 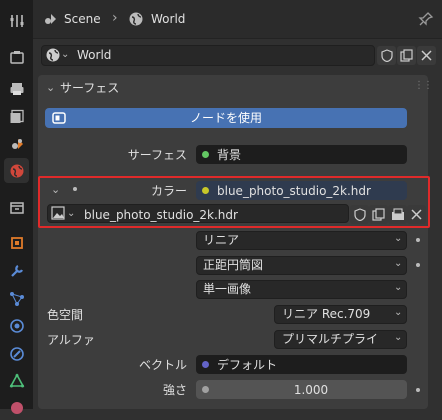 What do you see at coordinates (157, 155) in the screenshot?
I see `surface-label: サーフェス` at bounding box center [157, 155].